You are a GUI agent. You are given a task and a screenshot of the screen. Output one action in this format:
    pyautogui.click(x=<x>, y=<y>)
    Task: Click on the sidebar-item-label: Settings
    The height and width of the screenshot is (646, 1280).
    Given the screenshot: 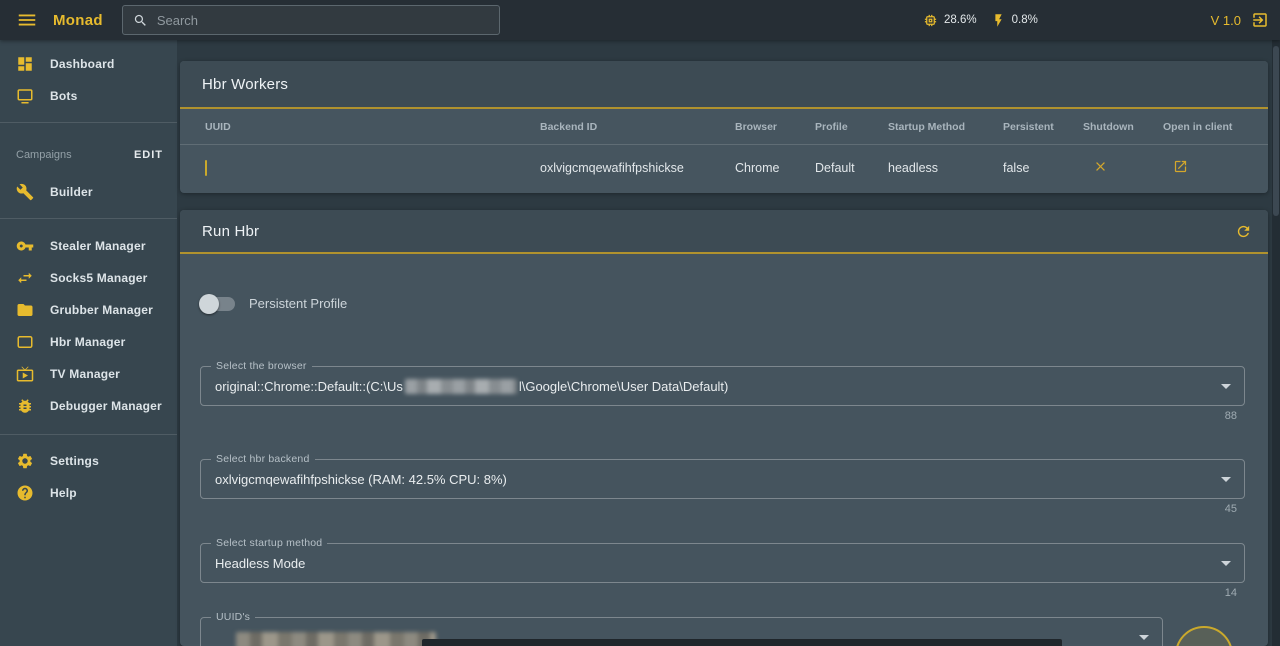 What is the action you would take?
    pyautogui.click(x=74, y=461)
    